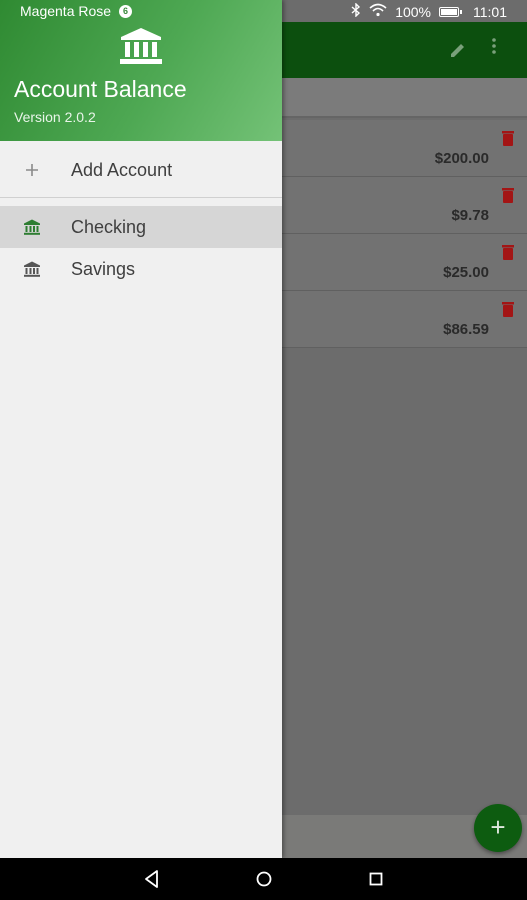 This screenshot has height=900, width=527. What do you see at coordinates (122, 169) in the screenshot?
I see `add-account-label: Add Account` at bounding box center [122, 169].